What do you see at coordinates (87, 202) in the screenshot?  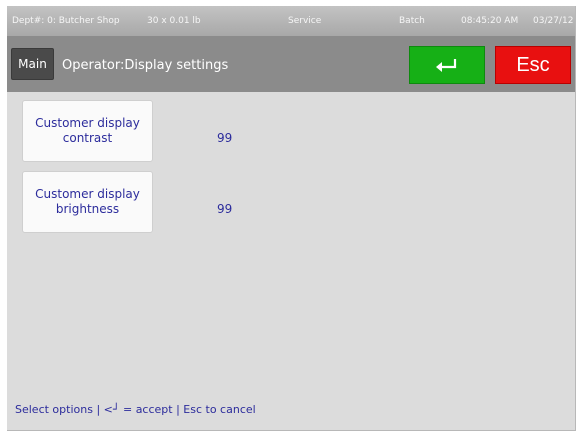 I see `brightness-setting-button: Customer display brightness` at bounding box center [87, 202].